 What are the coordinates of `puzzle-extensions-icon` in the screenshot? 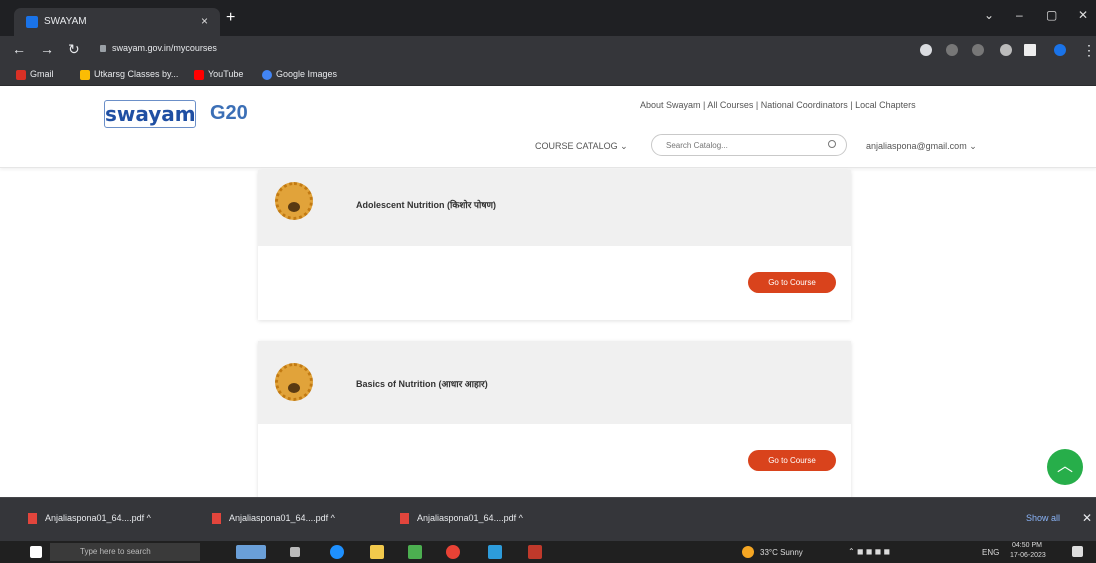 It's located at (1006, 50).